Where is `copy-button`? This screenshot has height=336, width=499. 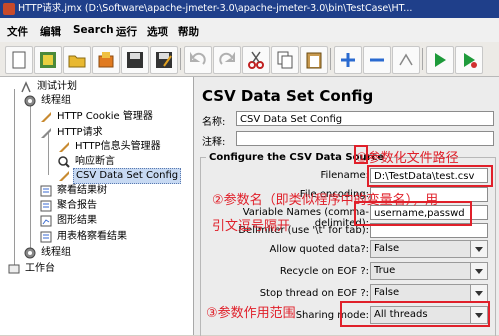
copy-button is located at coordinates (285, 60).